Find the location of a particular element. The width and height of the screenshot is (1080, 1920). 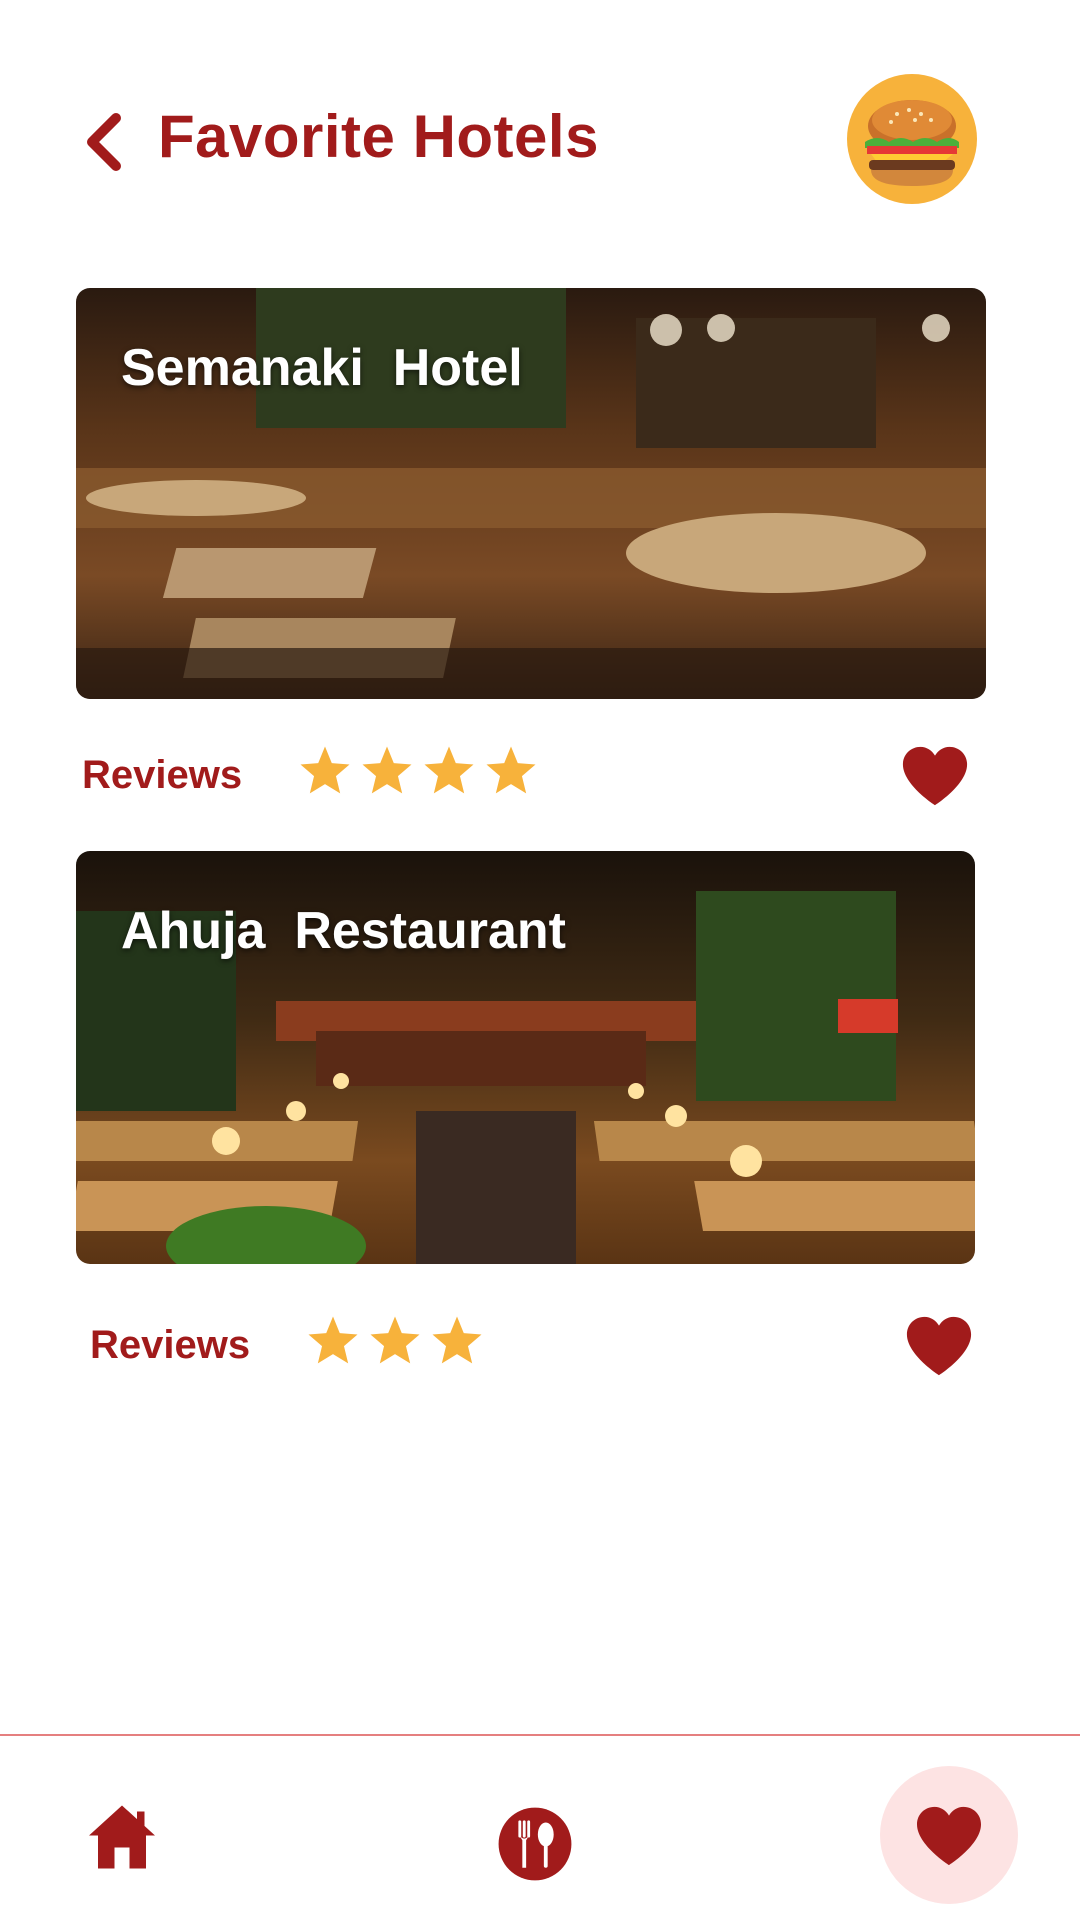

page-title: Favorite Hotels is located at coordinates (378, 136).